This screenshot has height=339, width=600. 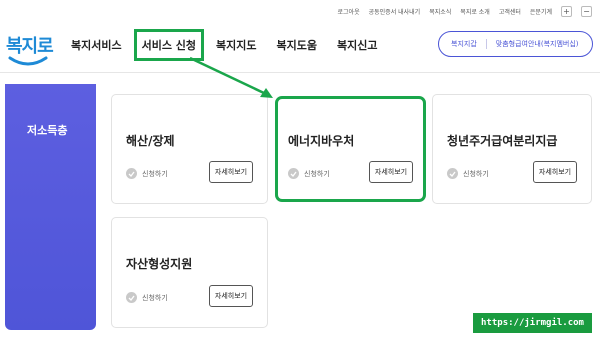 What do you see at coordinates (395, 11) in the screenshot?
I see `certificate-link: 공동인증서 내사내기` at bounding box center [395, 11].